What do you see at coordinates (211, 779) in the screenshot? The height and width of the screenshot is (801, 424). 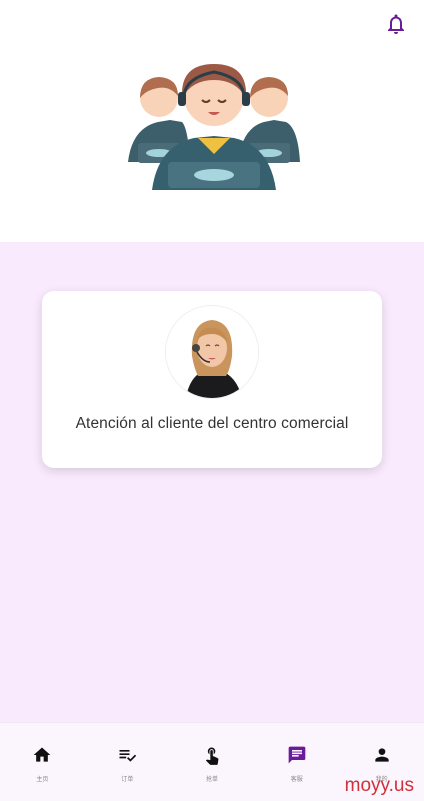 I see `nav-label-grab: 抢单` at bounding box center [211, 779].